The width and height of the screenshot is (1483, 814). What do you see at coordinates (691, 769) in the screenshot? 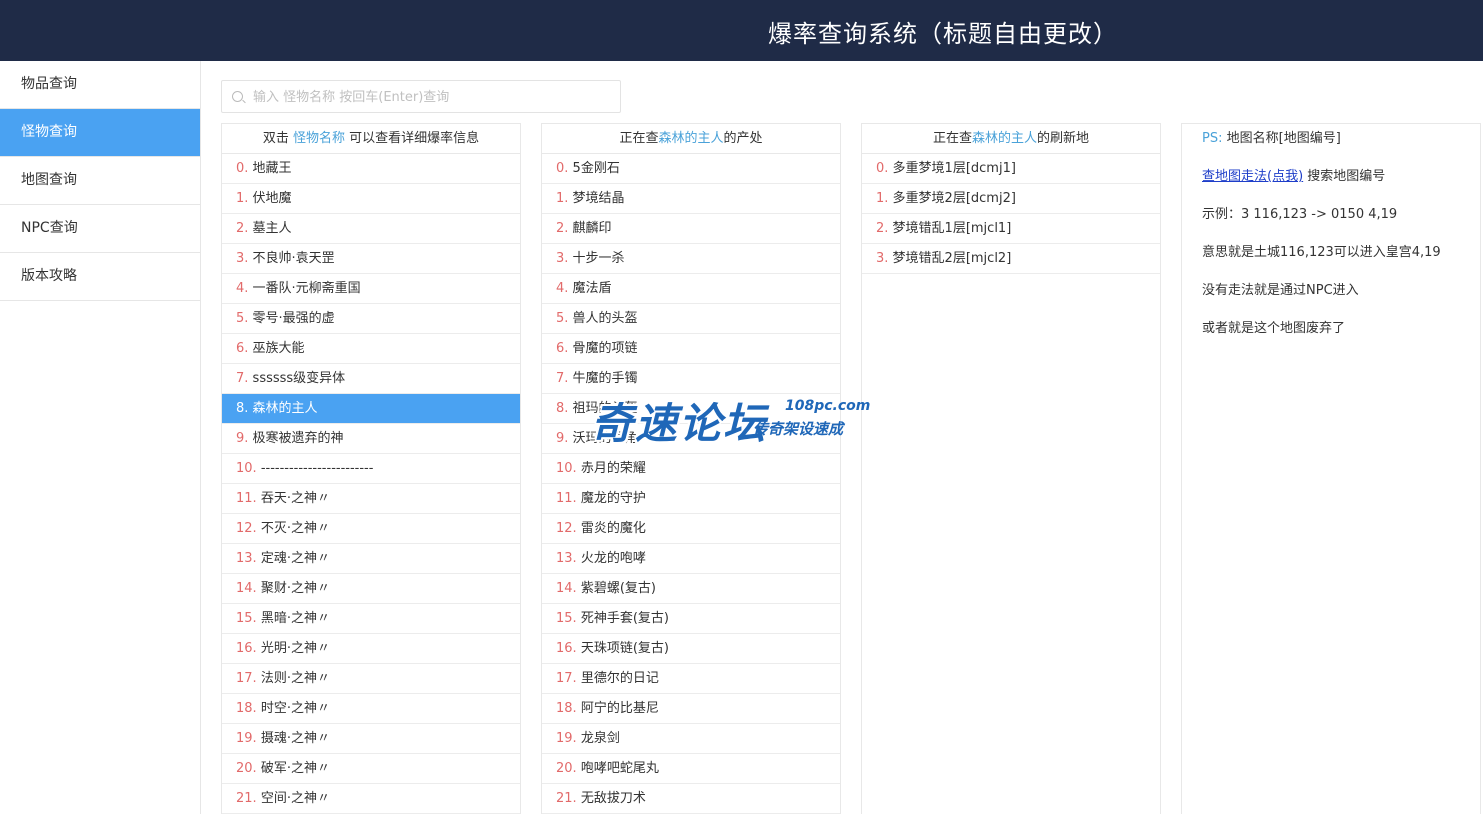
I see `drop-list-item: 20. 咆哮吧蛇尾丸` at bounding box center [691, 769].